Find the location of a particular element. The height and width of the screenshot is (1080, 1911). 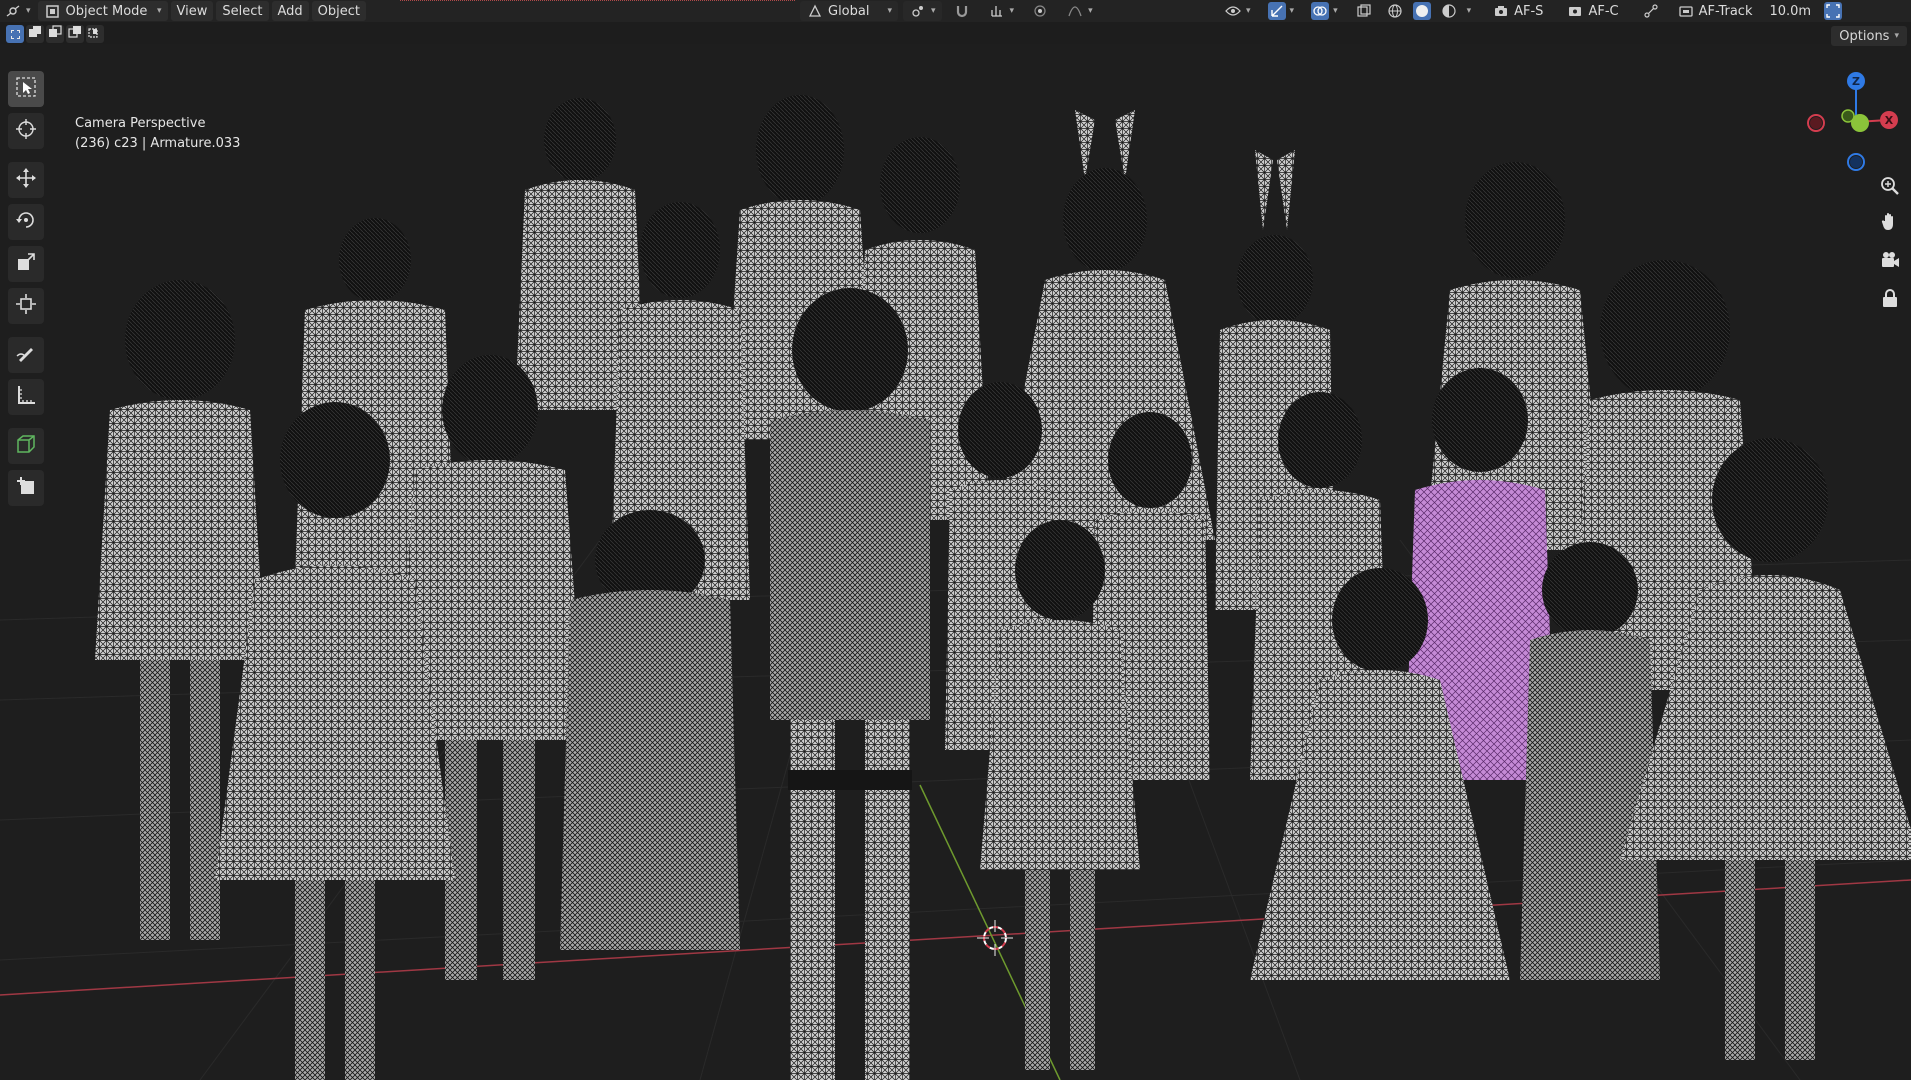

visibility-dropdown: ▾ is located at coordinates (1237, 11).